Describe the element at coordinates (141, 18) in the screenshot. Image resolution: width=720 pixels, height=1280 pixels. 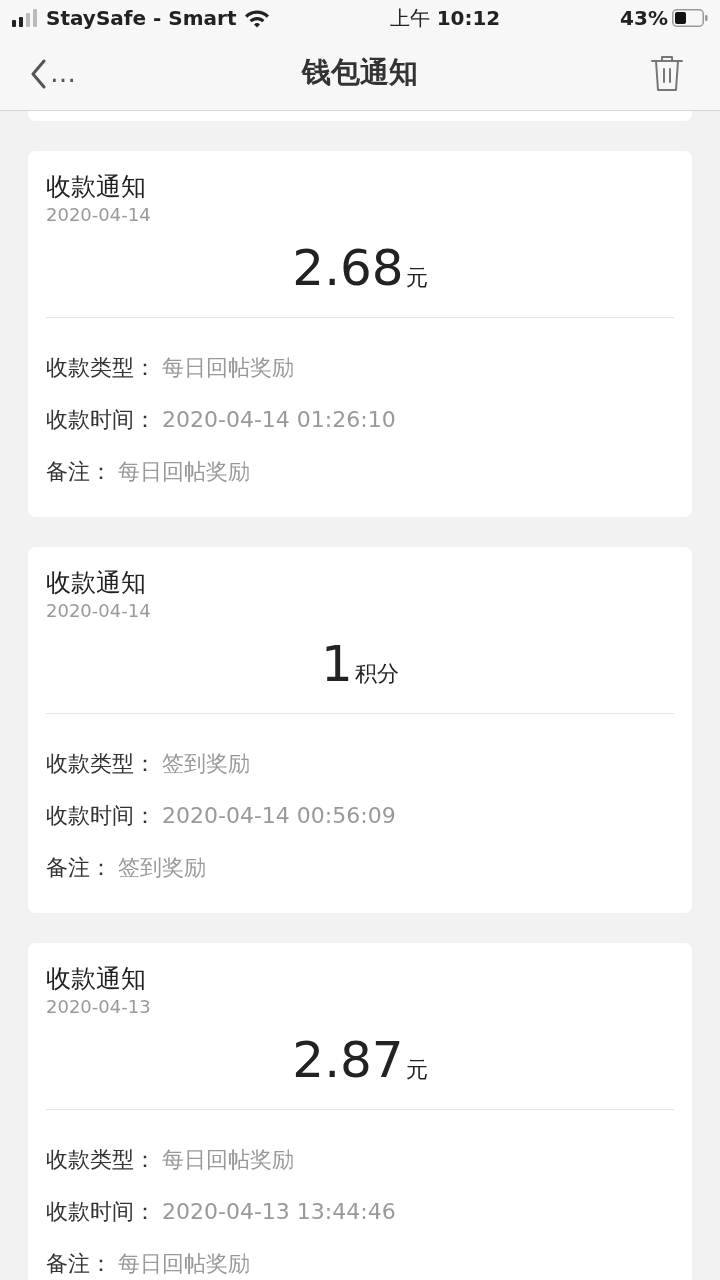
I see `carrier-name: StaySafe - Smart` at that location.